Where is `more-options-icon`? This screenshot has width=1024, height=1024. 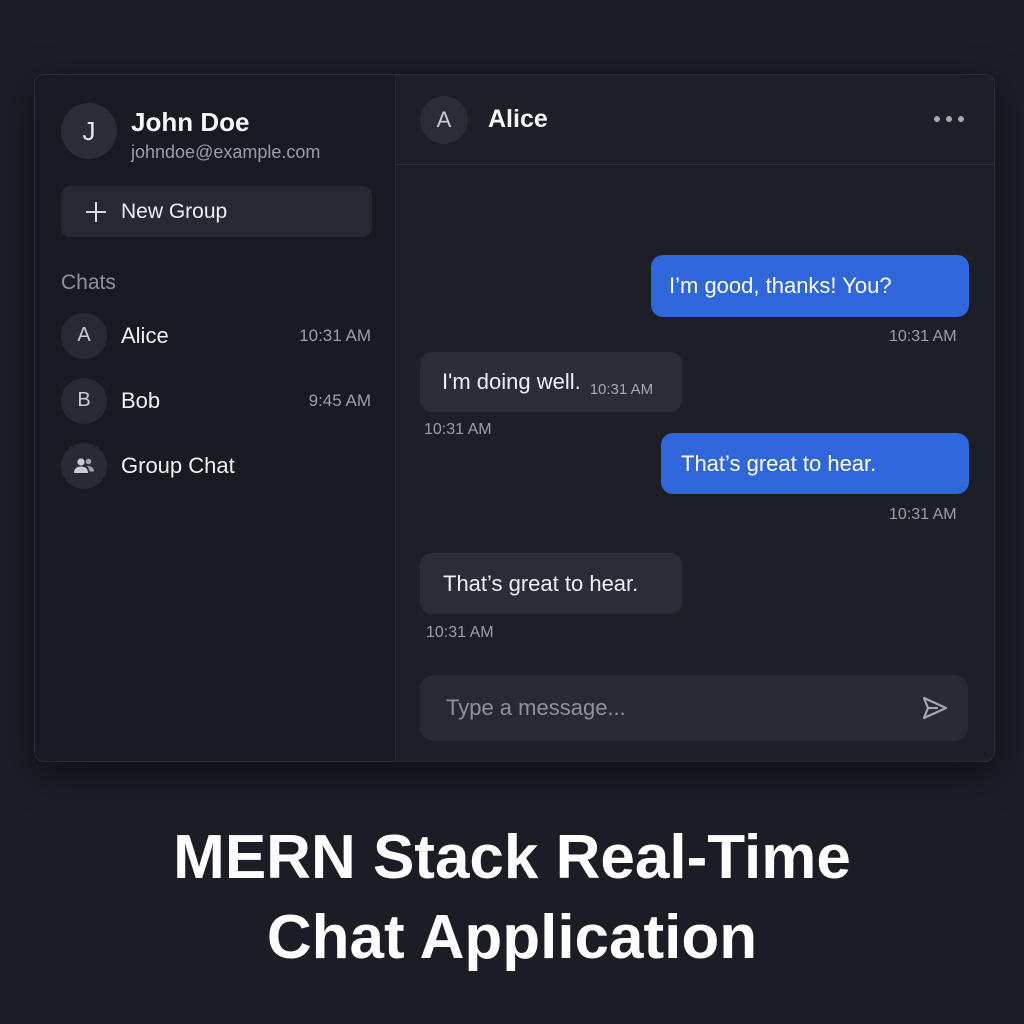
more-options-icon is located at coordinates (949, 119).